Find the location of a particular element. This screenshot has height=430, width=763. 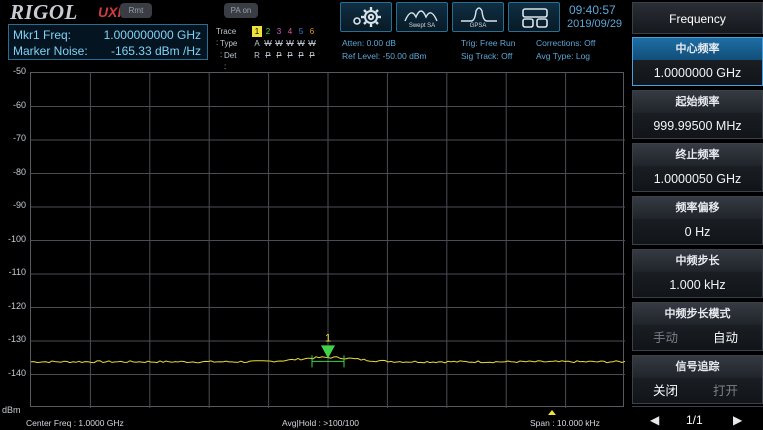

center-freq-readout: Center Freq : 1.0000 GHz is located at coordinates (75, 423).